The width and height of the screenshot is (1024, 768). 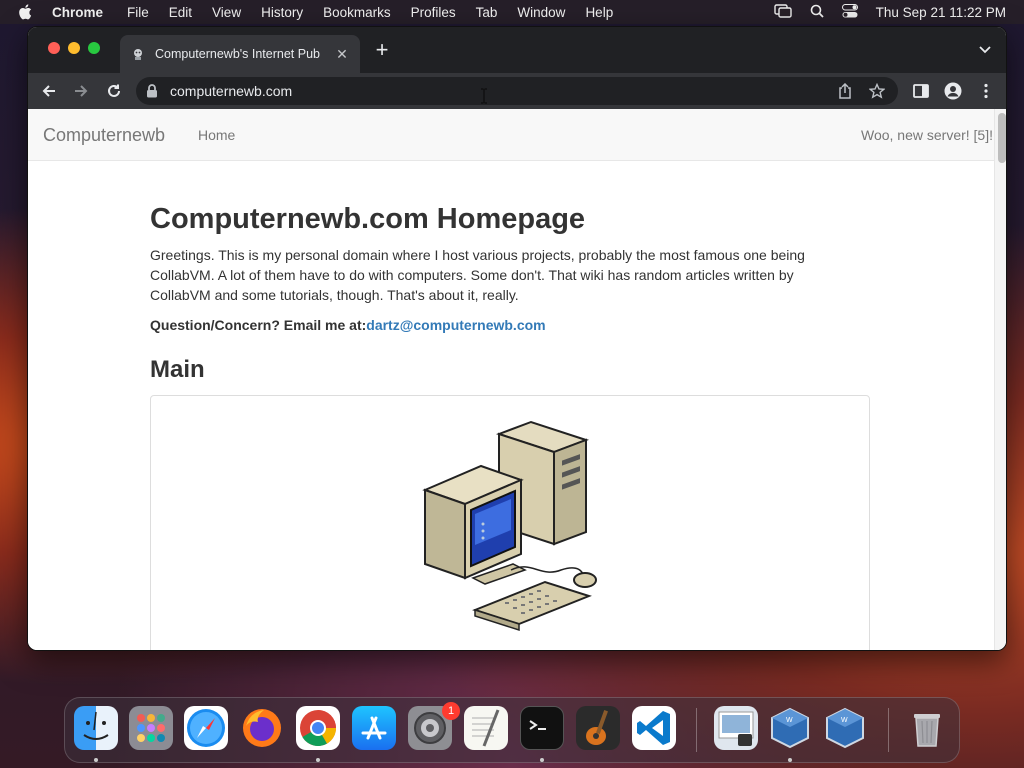 What do you see at coordinates (96, 728) in the screenshot?
I see `finder-icon` at bounding box center [96, 728].